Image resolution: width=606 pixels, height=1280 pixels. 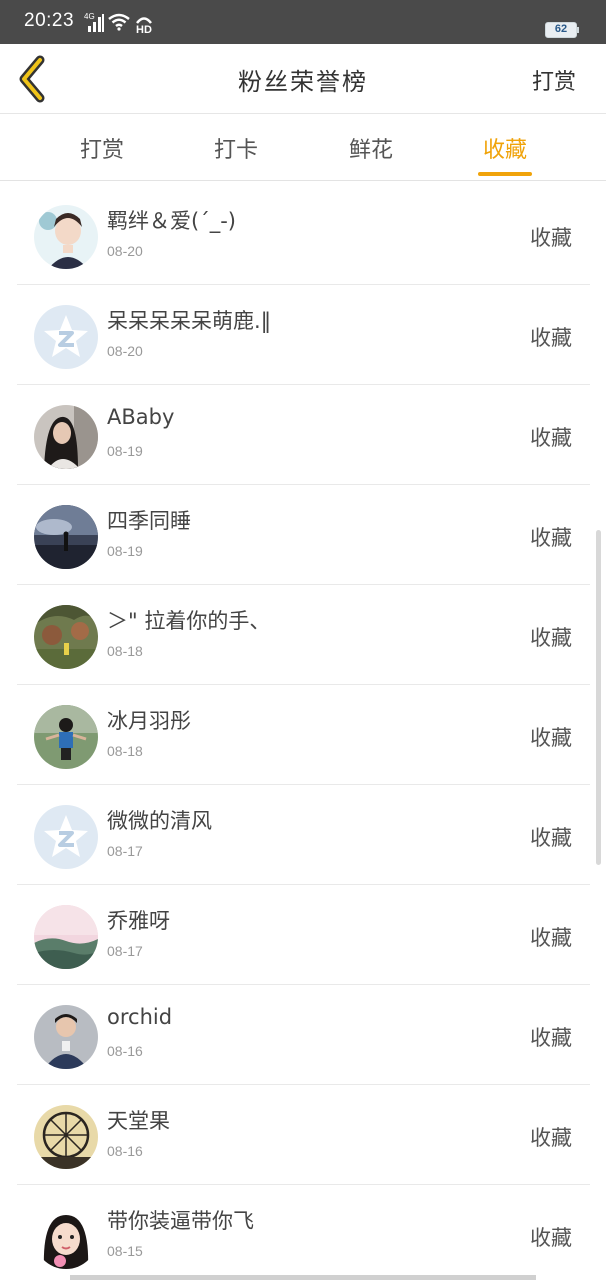 What do you see at coordinates (303, 735) in the screenshot?
I see `list-item: 冰月羽彤 08-18 收藏` at bounding box center [303, 735].